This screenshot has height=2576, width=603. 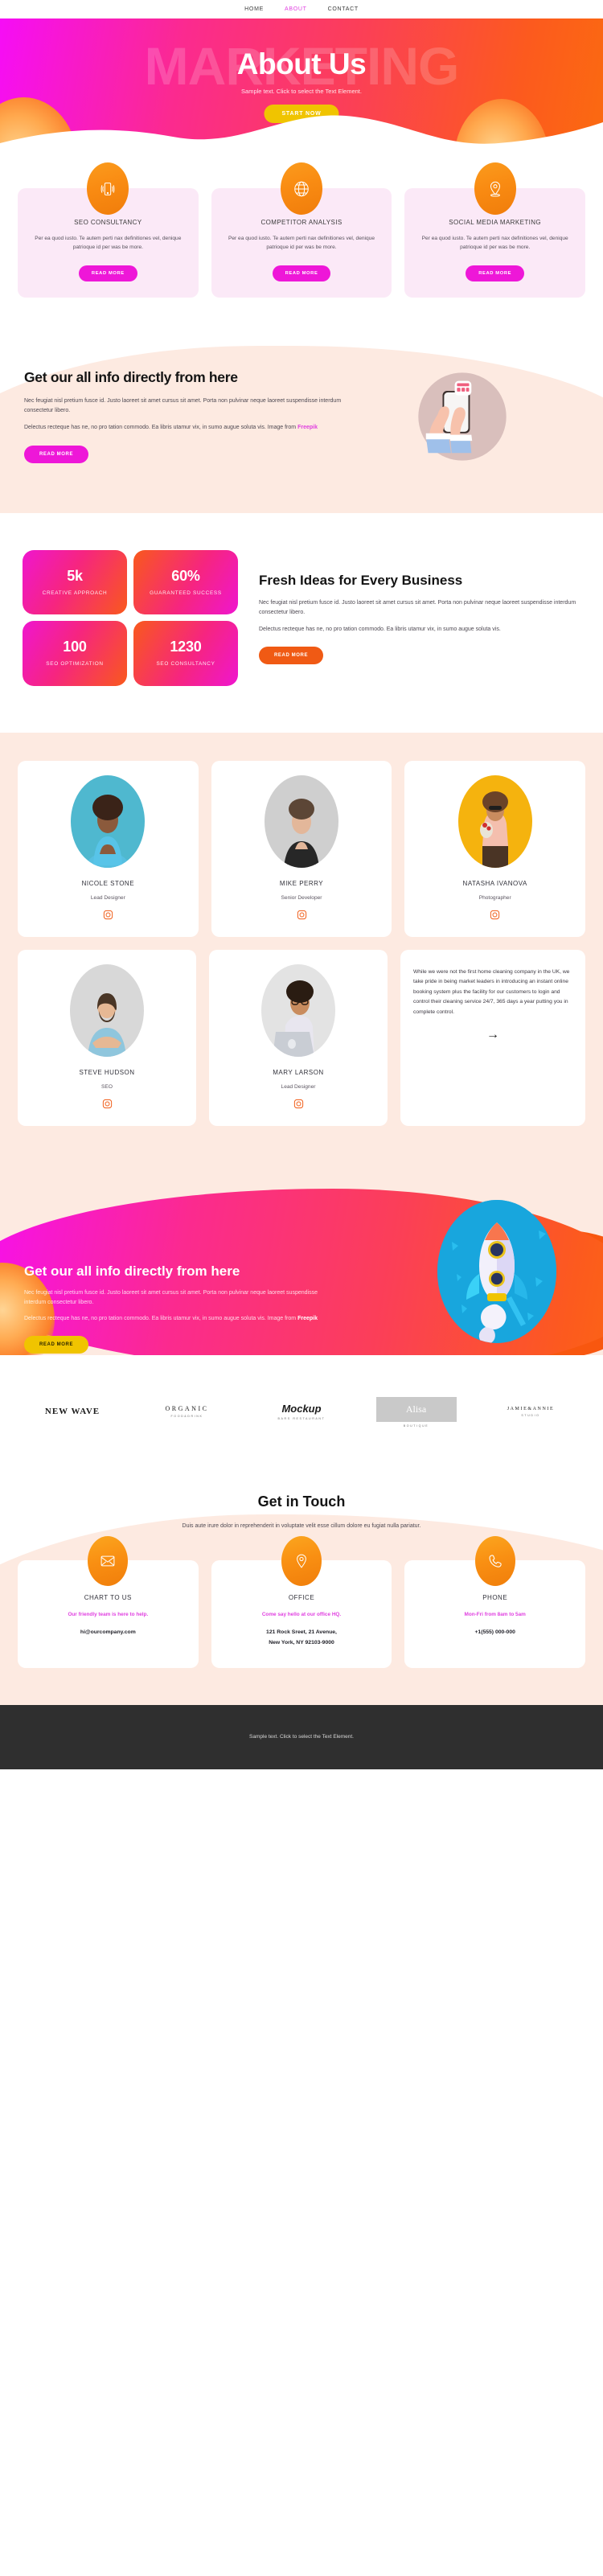 What do you see at coordinates (298, 1072) in the screenshot?
I see `team-member-name: MARY LARSON` at bounding box center [298, 1072].